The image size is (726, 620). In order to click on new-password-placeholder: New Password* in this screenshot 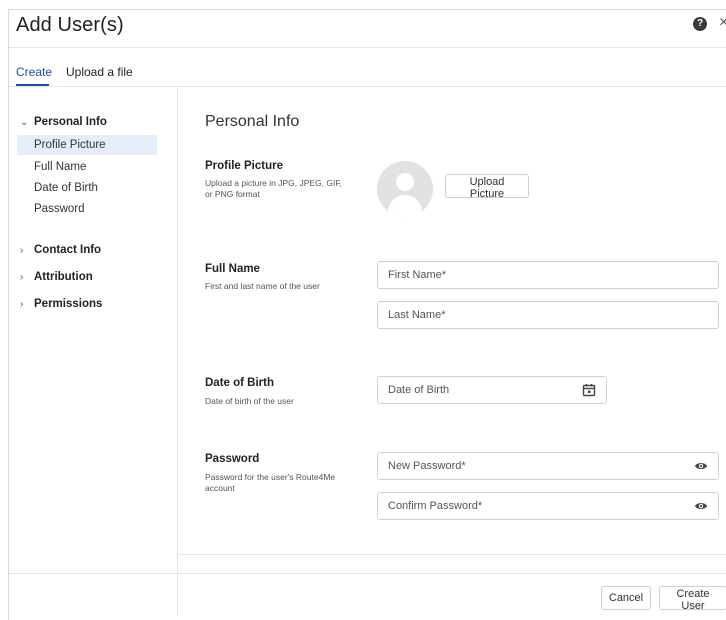, I will do `click(427, 466)`.